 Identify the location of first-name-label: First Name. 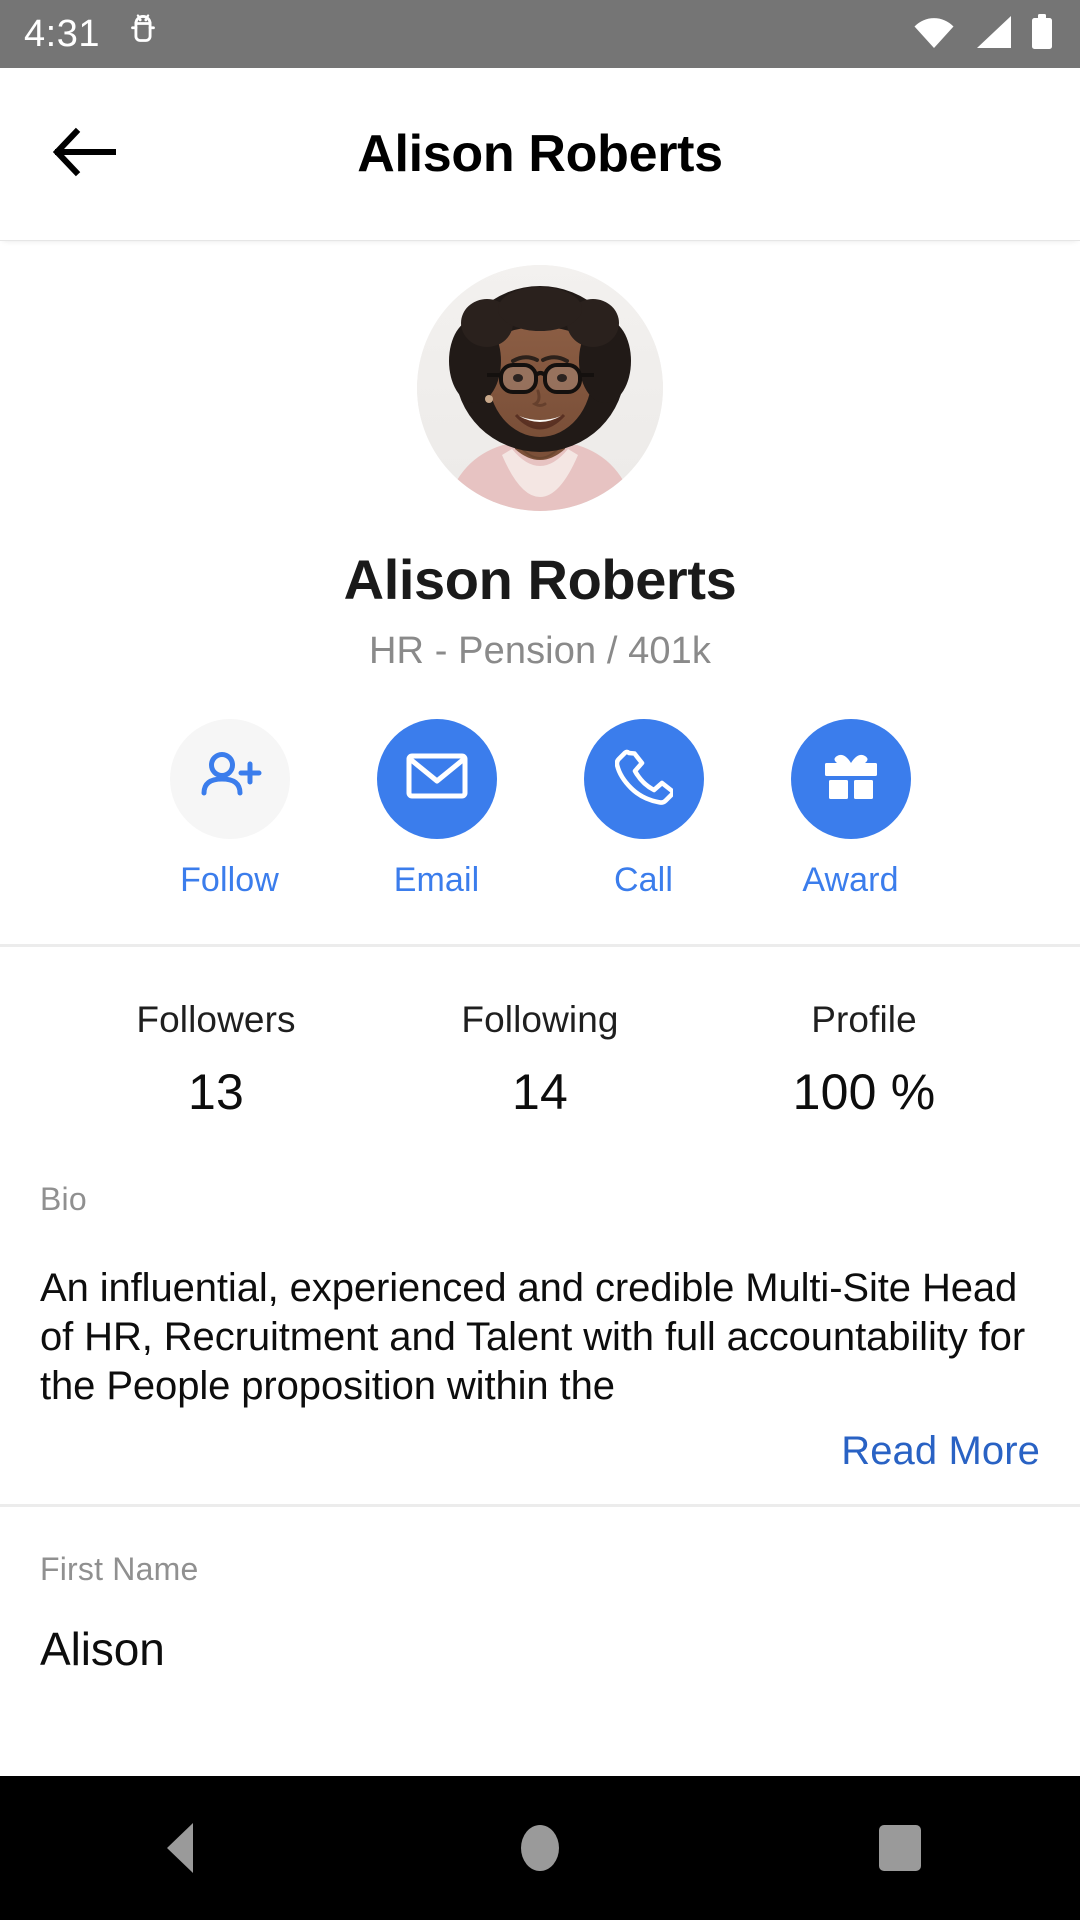
(119, 1568).